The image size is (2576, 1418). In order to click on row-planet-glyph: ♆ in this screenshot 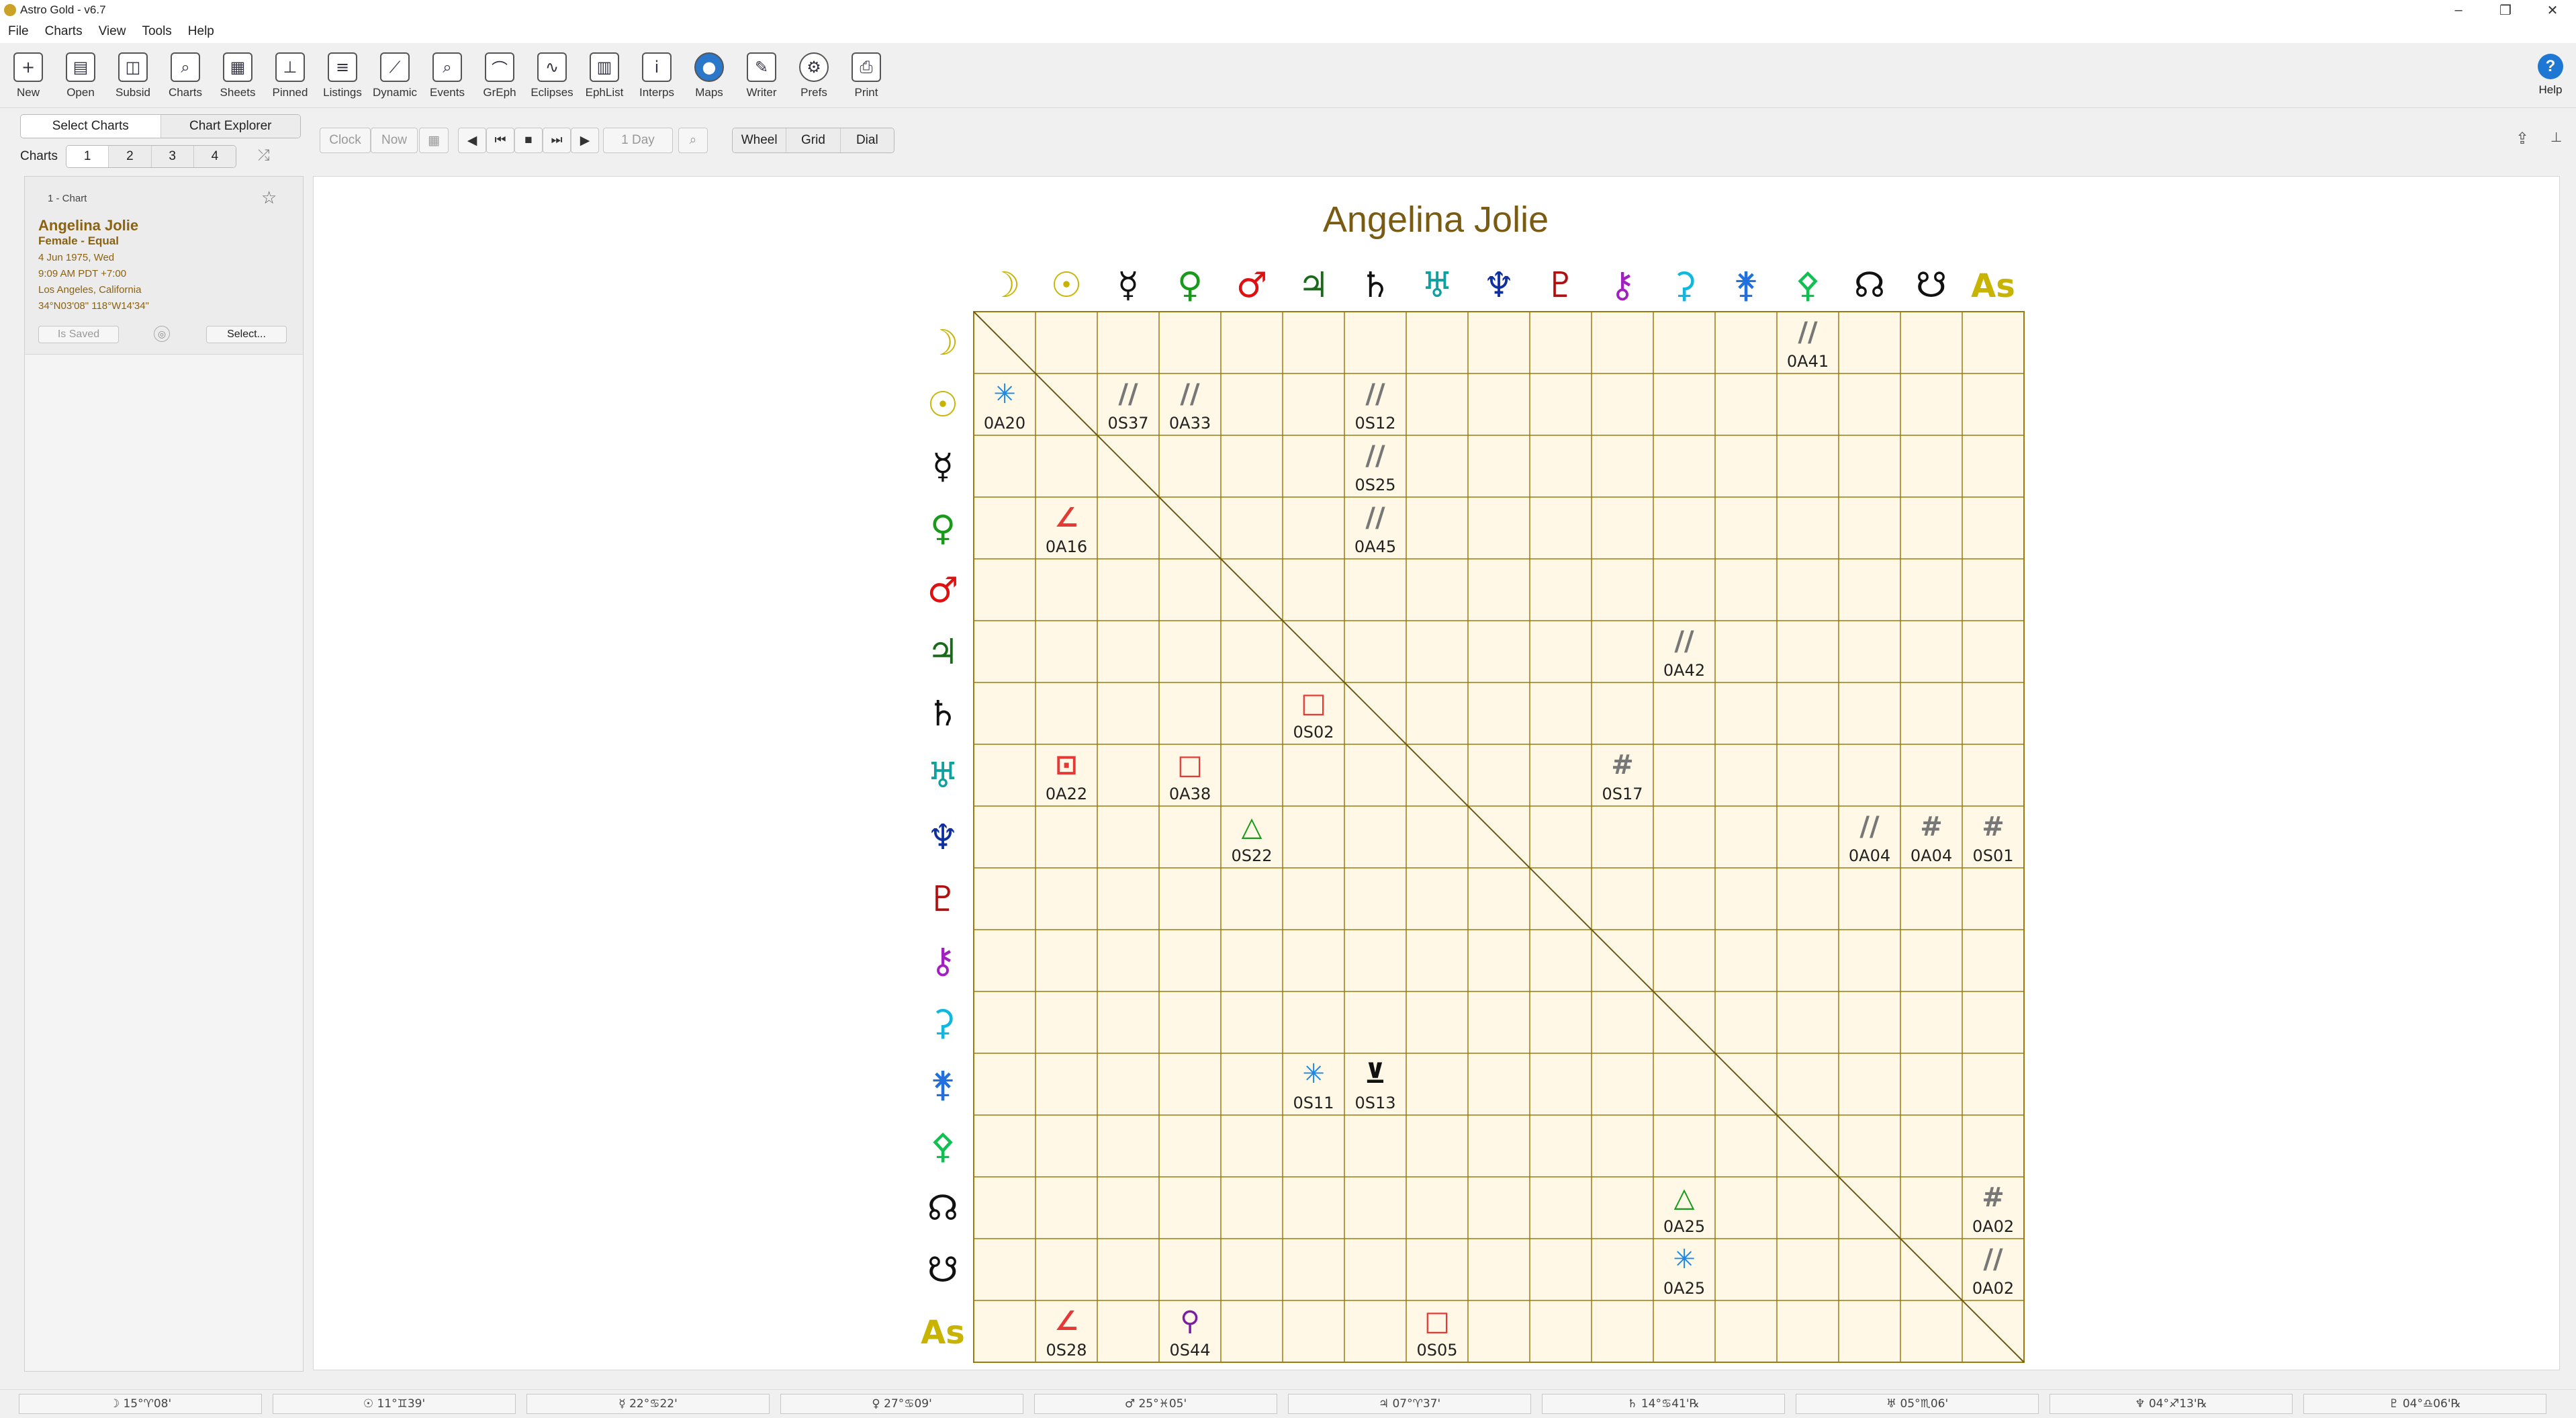, I will do `click(943, 837)`.